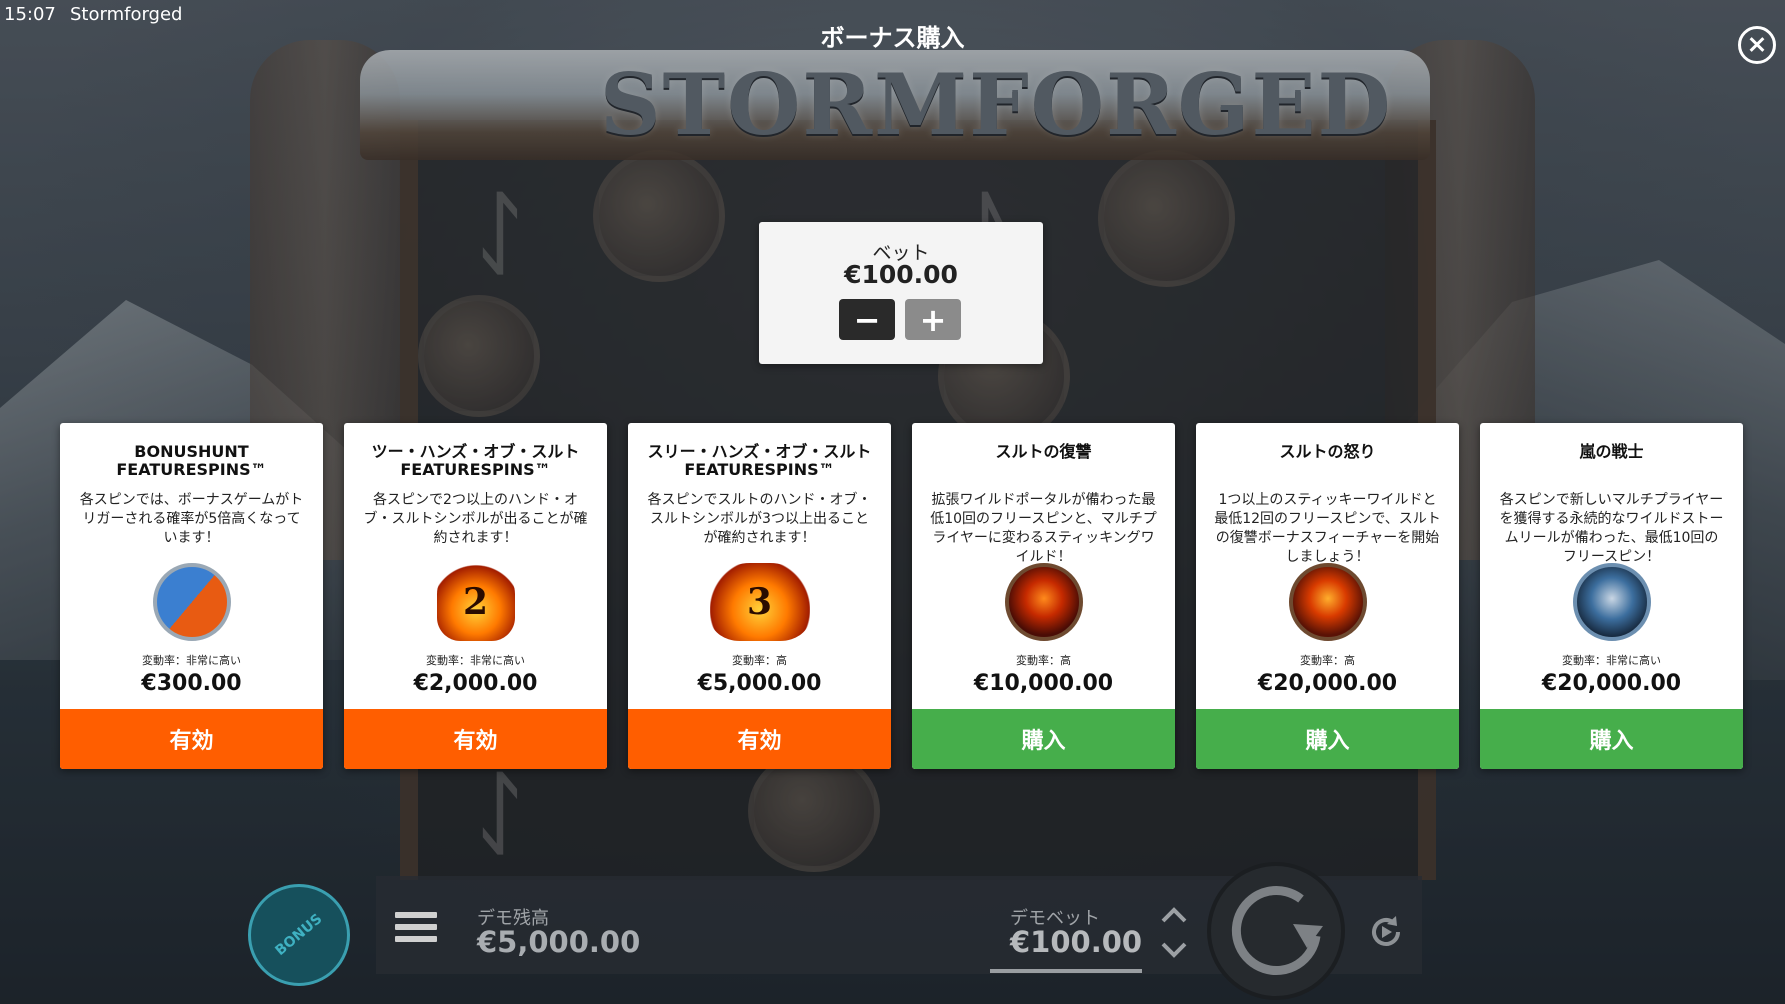 The width and height of the screenshot is (1785, 1004). I want to click on card-price: €5,000.00, so click(759, 683).